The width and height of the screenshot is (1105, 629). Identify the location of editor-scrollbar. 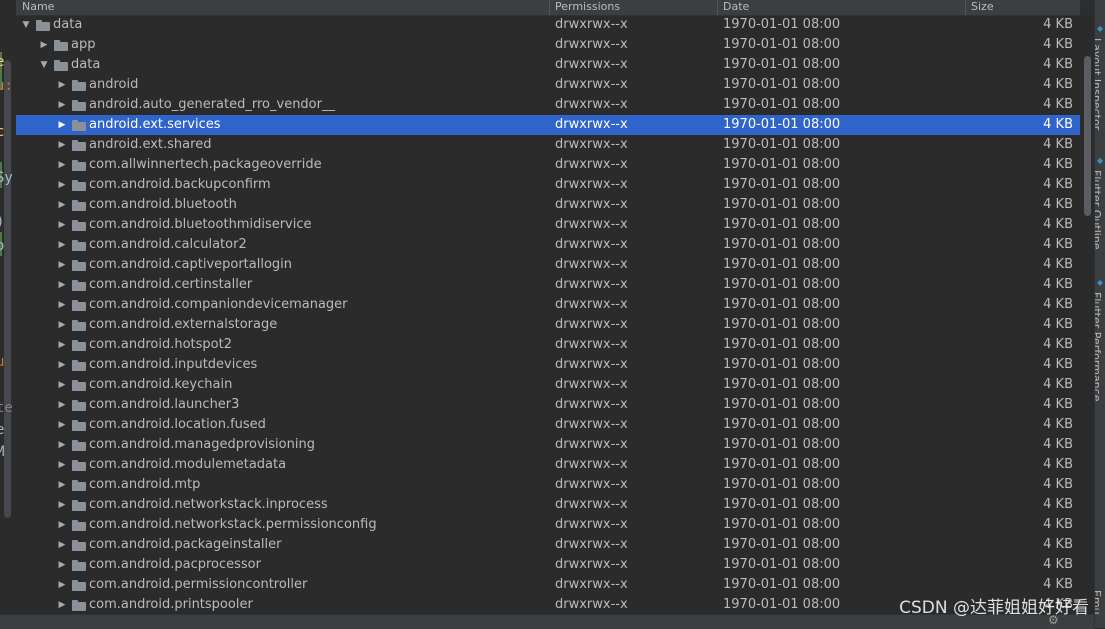
(7, 289).